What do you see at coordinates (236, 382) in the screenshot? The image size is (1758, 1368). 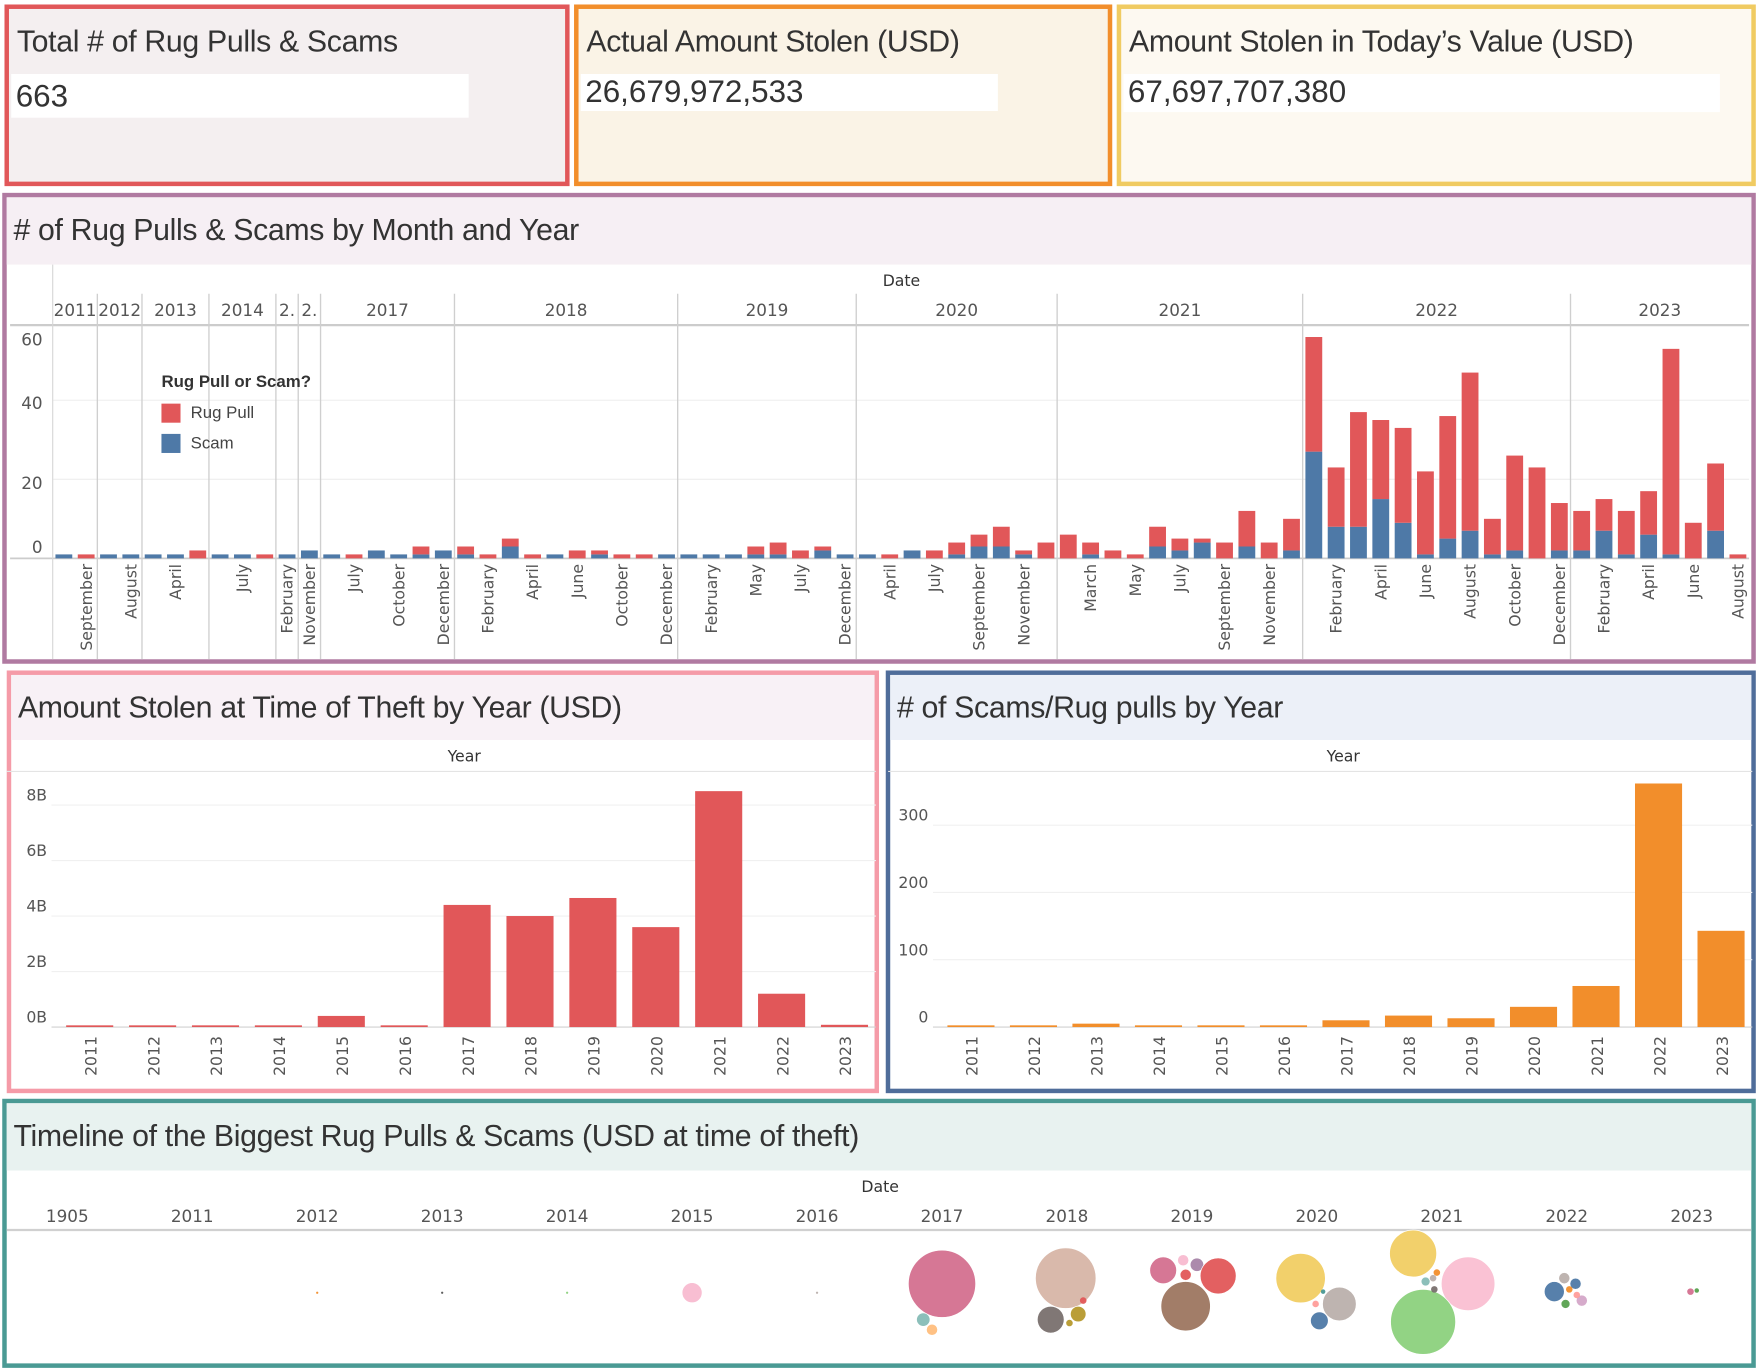 I see `legend-title: Rug Pull or Scam?` at bounding box center [236, 382].